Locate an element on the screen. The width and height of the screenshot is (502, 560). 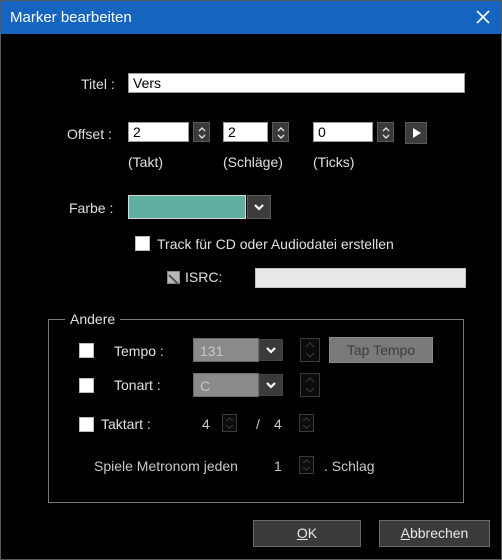
color-dropdown-button is located at coordinates (259, 207).